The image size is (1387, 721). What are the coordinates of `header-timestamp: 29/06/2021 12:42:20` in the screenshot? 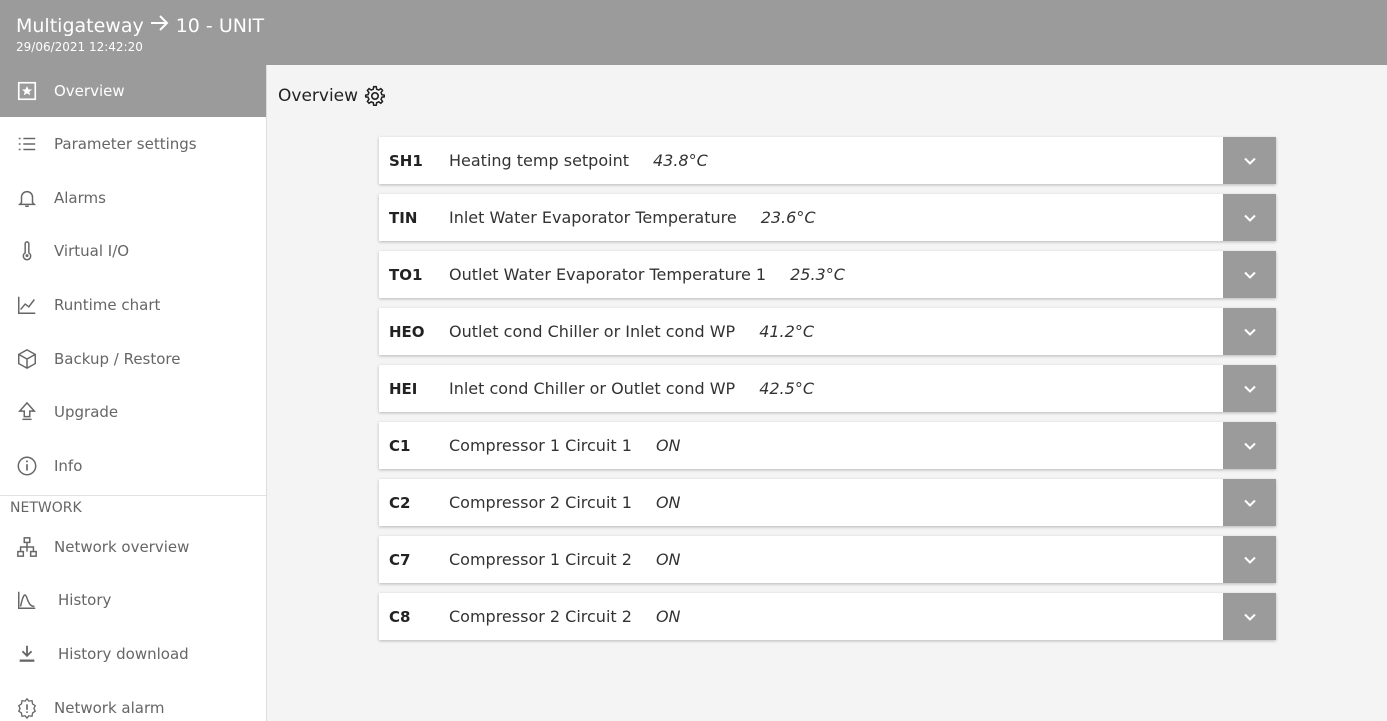 It's located at (79, 47).